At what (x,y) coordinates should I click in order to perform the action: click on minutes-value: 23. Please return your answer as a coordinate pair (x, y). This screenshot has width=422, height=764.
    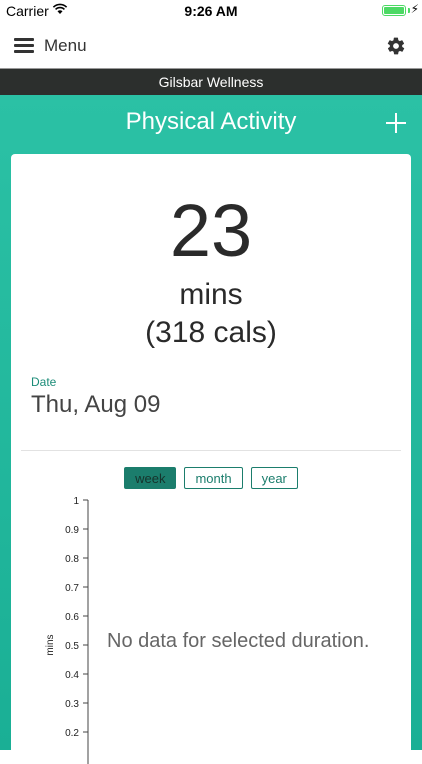
    Looking at the image, I should click on (211, 230).